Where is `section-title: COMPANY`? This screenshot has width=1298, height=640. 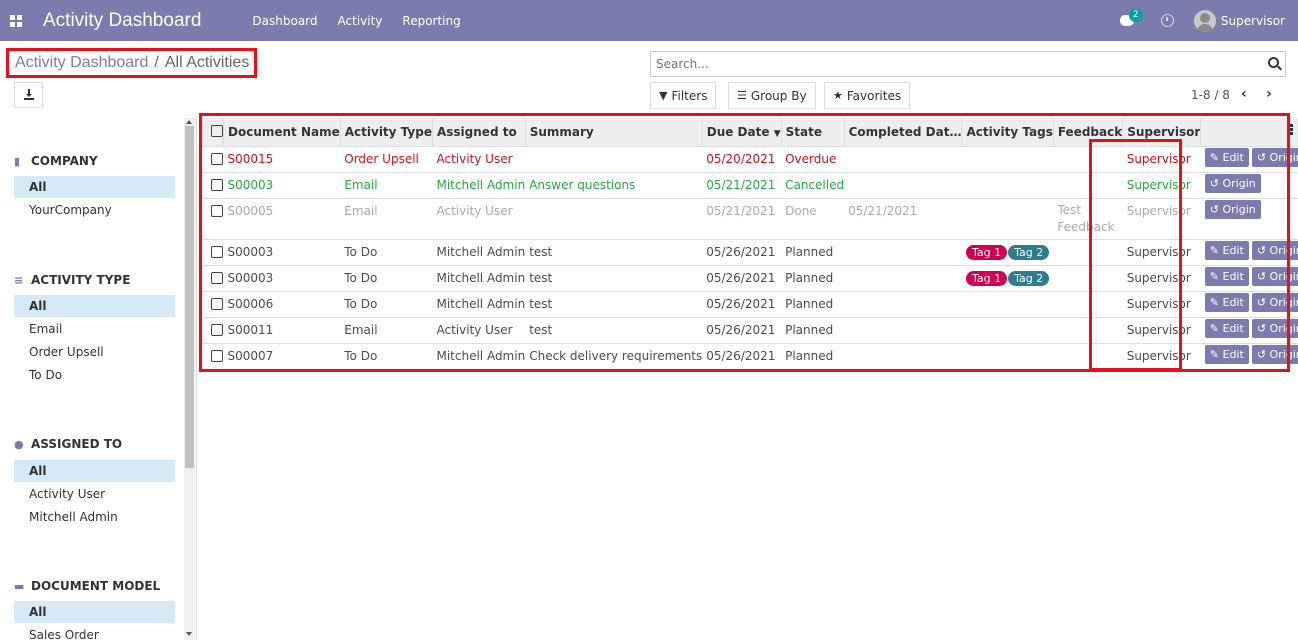 section-title: COMPANY is located at coordinates (64, 161).